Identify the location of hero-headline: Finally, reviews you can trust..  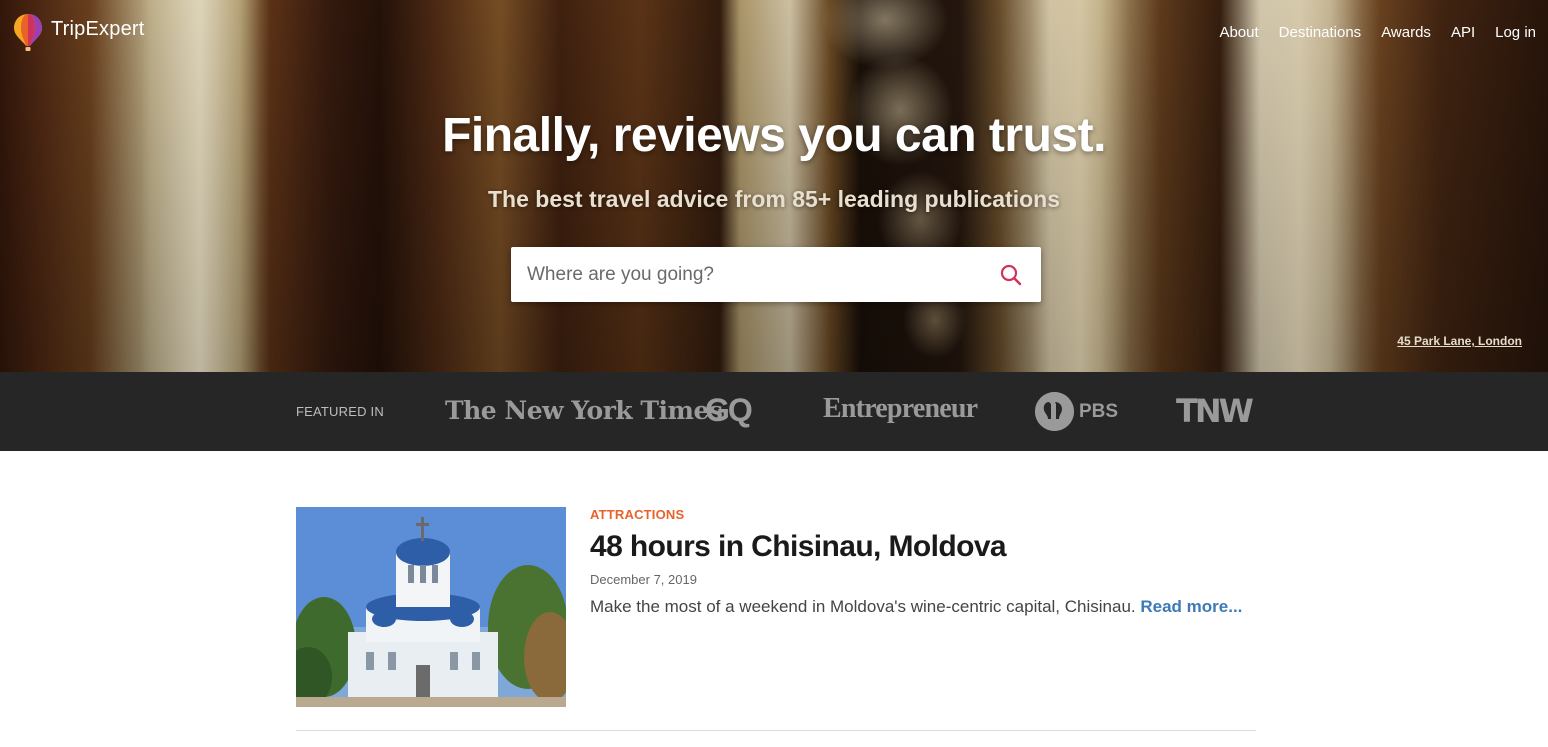
(774, 135).